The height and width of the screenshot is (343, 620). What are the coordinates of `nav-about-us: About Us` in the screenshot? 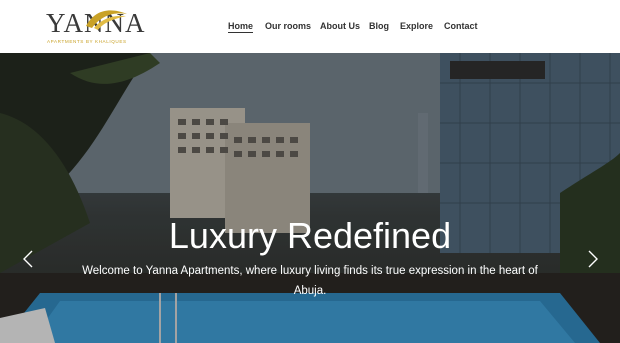 It's located at (340, 26).